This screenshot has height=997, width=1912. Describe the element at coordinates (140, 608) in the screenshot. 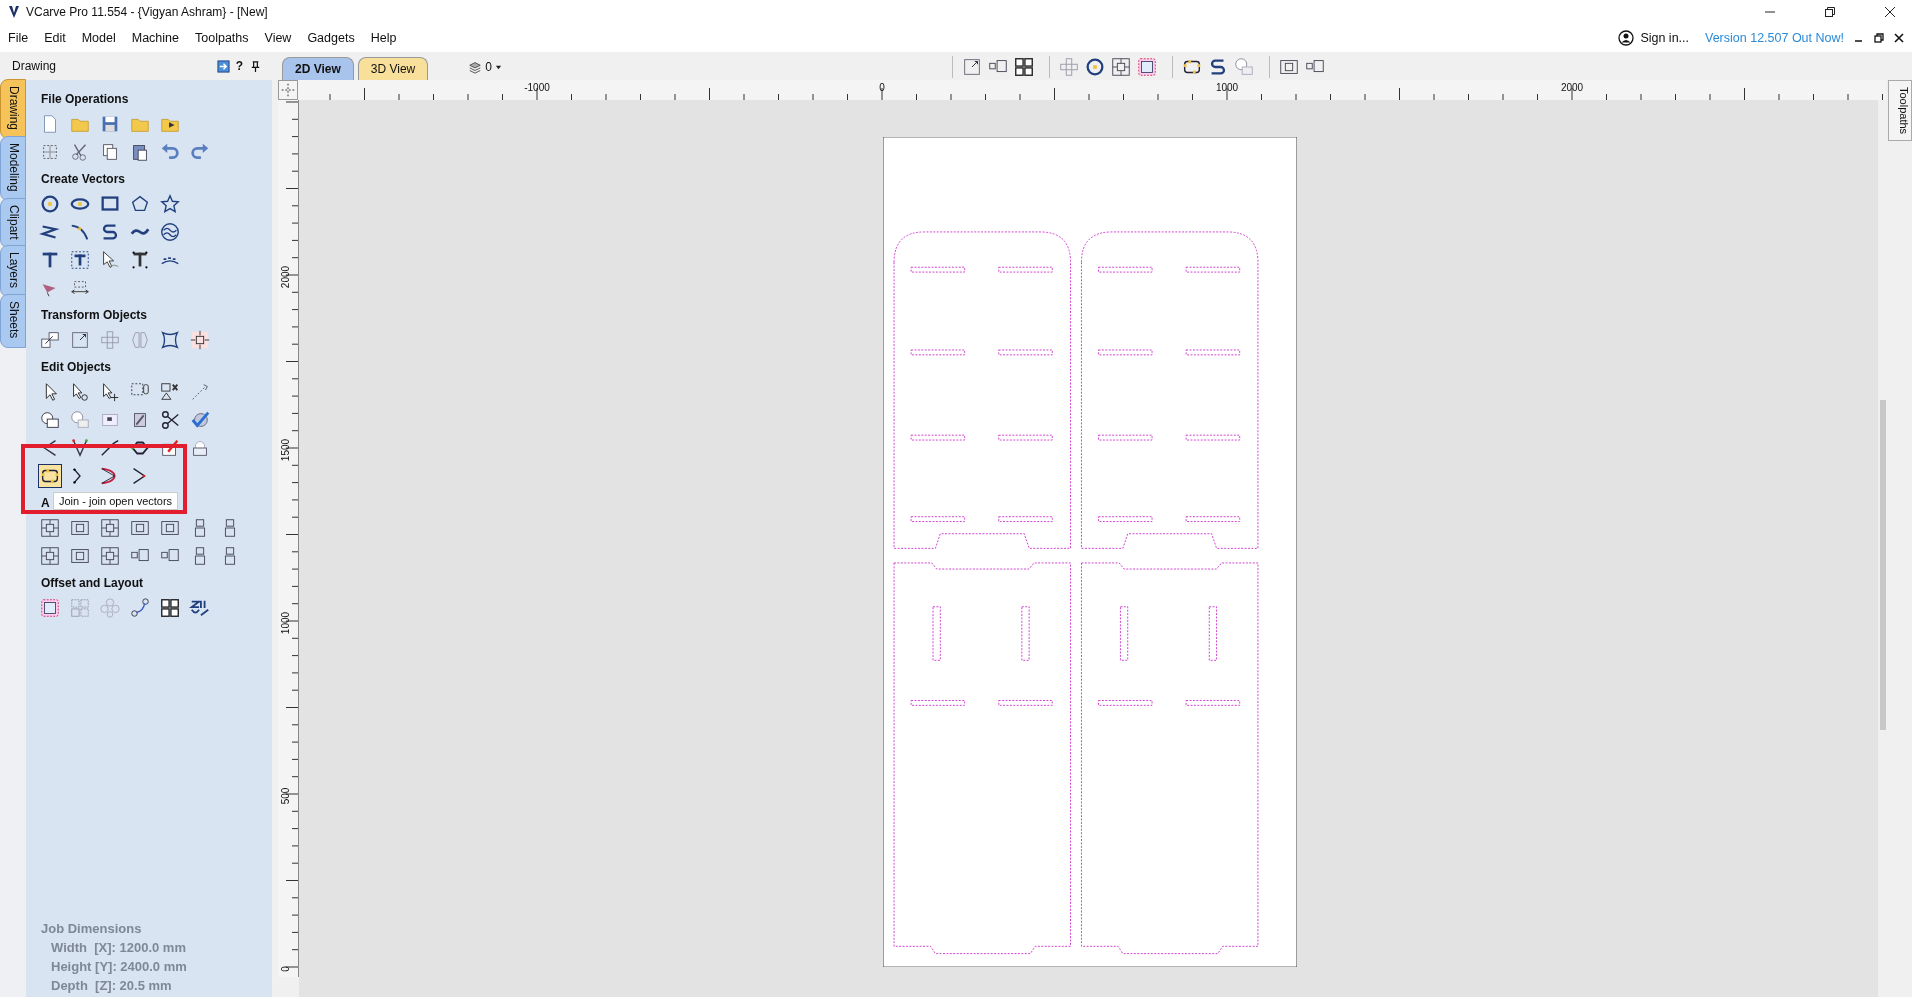

I see `copy-along-path-icon` at that location.